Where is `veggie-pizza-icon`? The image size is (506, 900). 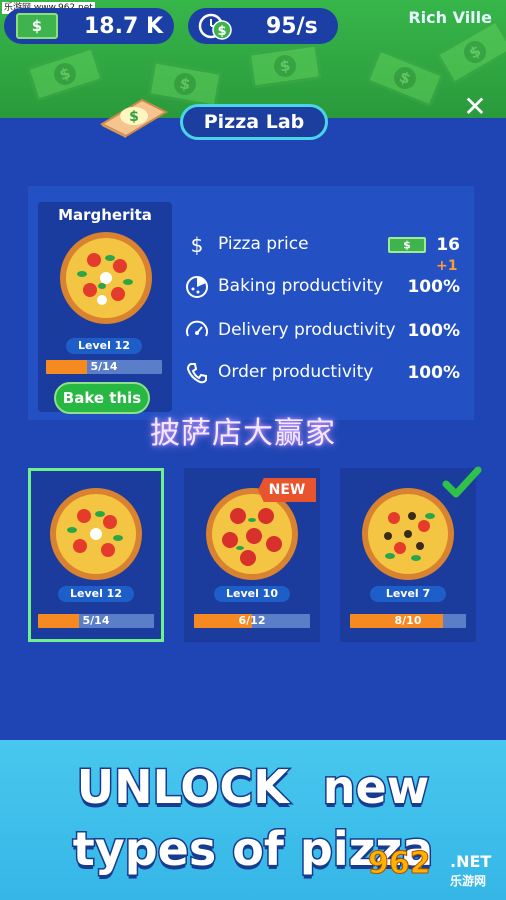 veggie-pizza-icon is located at coordinates (408, 534).